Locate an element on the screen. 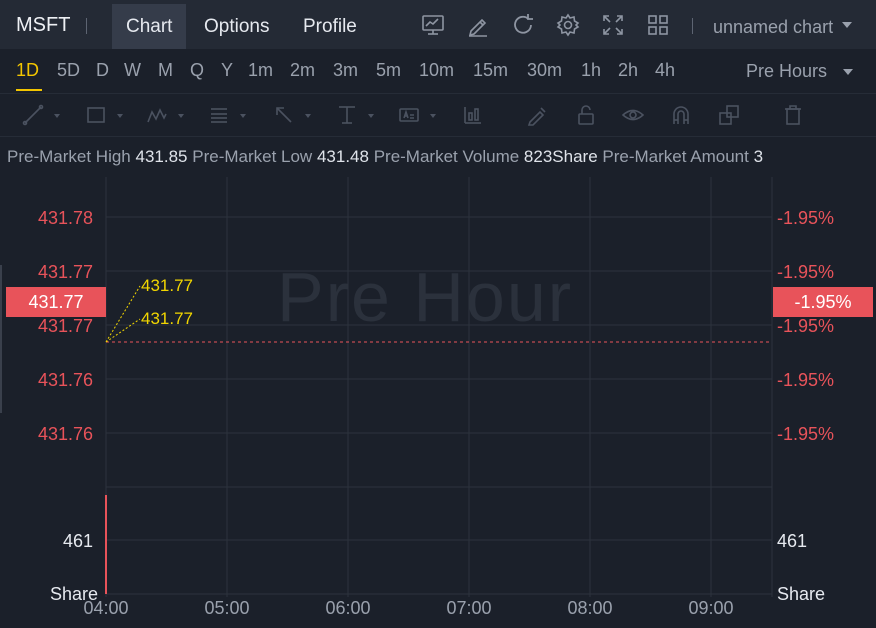  time-tick-label: 07:00 is located at coordinates (469, 608).